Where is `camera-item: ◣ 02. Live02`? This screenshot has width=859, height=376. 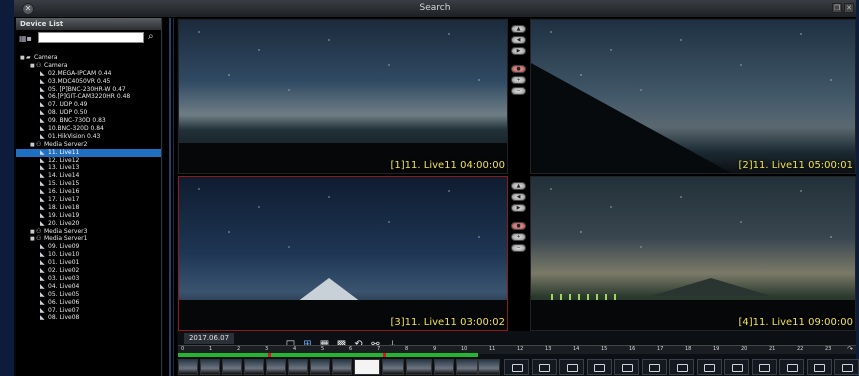 camera-item: ◣ 02. Live02 is located at coordinates (88, 271).